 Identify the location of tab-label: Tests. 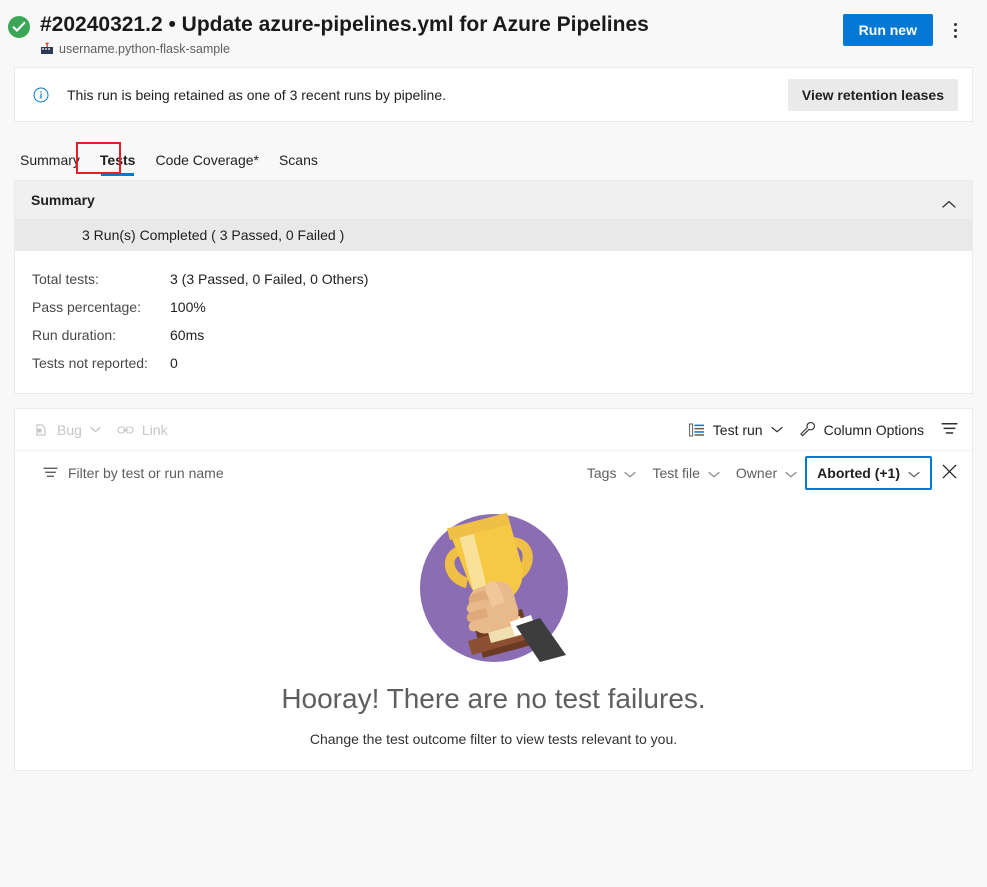
(117, 160).